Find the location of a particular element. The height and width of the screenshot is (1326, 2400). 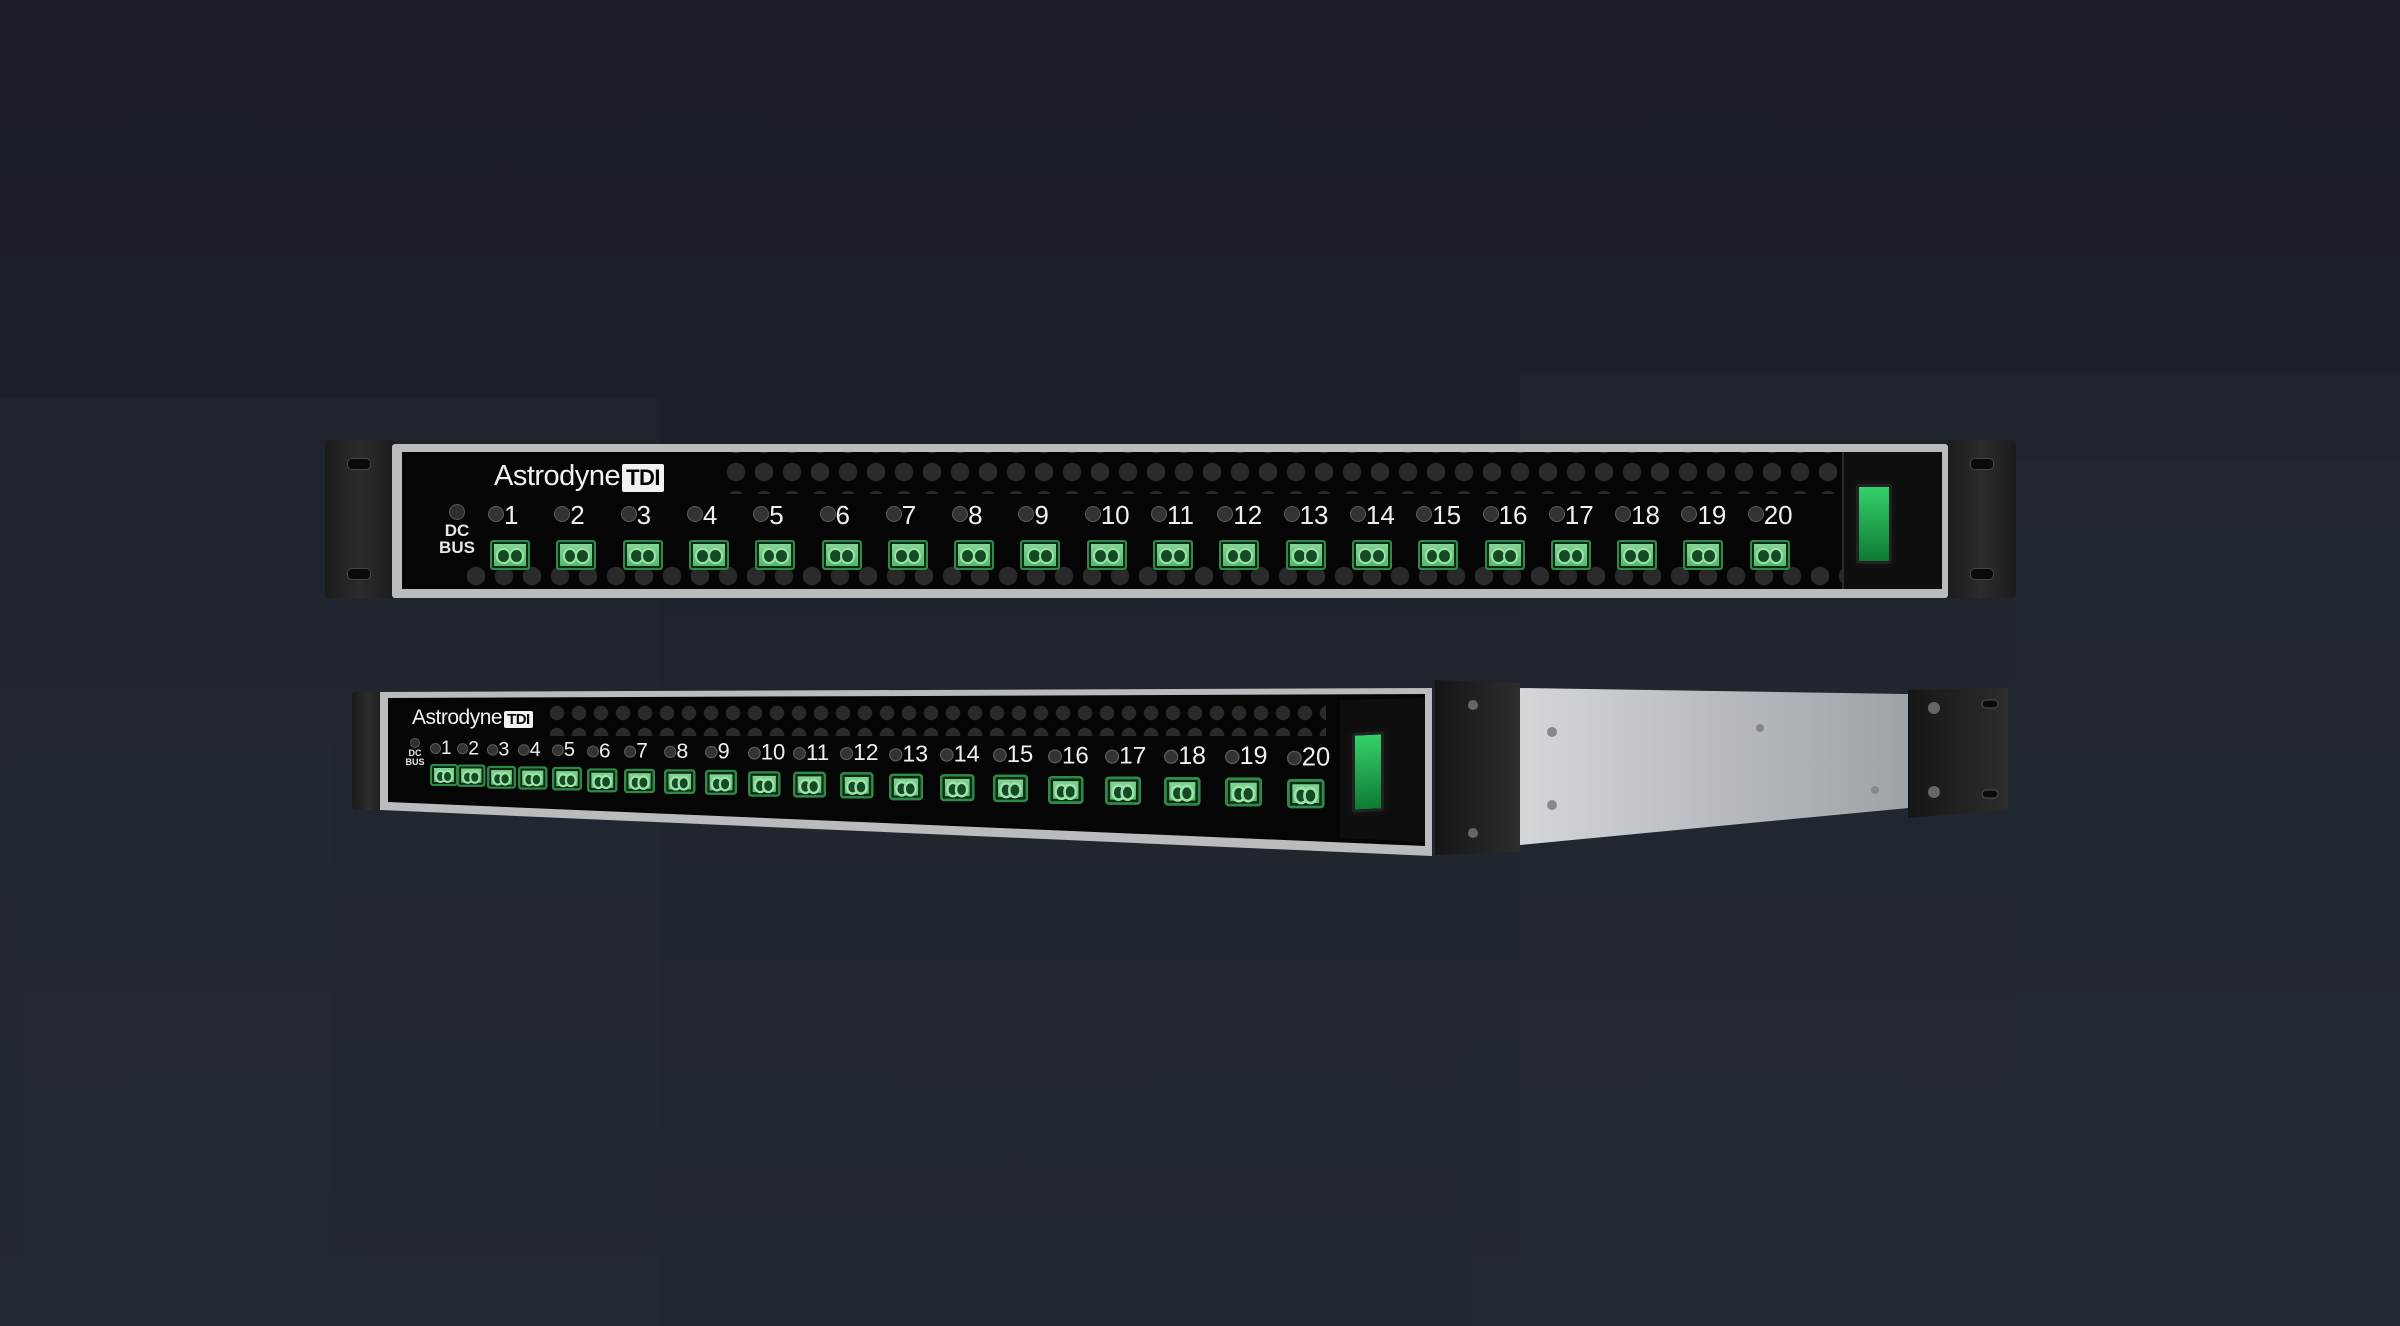

channel-number: 4 is located at coordinates (535, 750).